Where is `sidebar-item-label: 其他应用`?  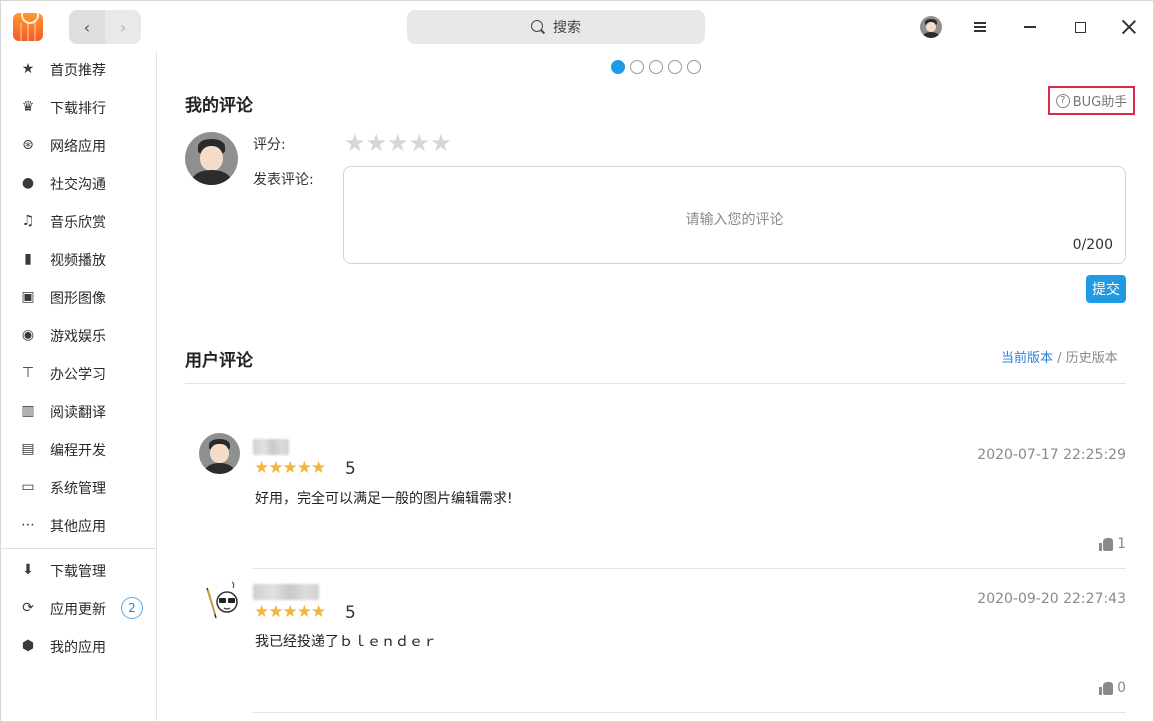 sidebar-item-label: 其他应用 is located at coordinates (78, 527).